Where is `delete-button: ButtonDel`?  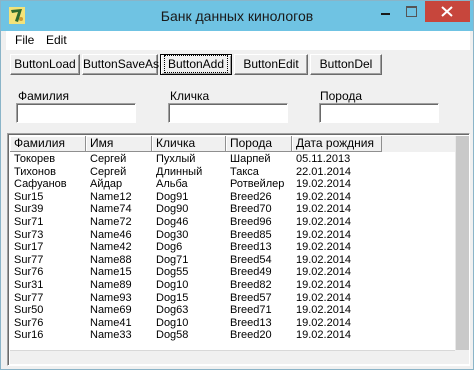
delete-button: ButtonDel is located at coordinates (346, 64).